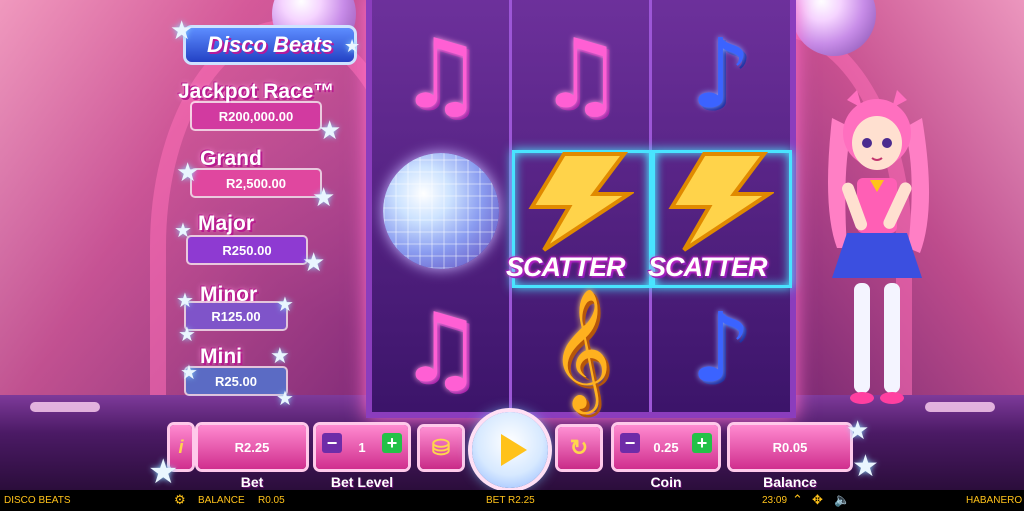 This screenshot has height=511, width=1024. I want to click on jackpot-race-title: Jackpot Race™, so click(256, 91).